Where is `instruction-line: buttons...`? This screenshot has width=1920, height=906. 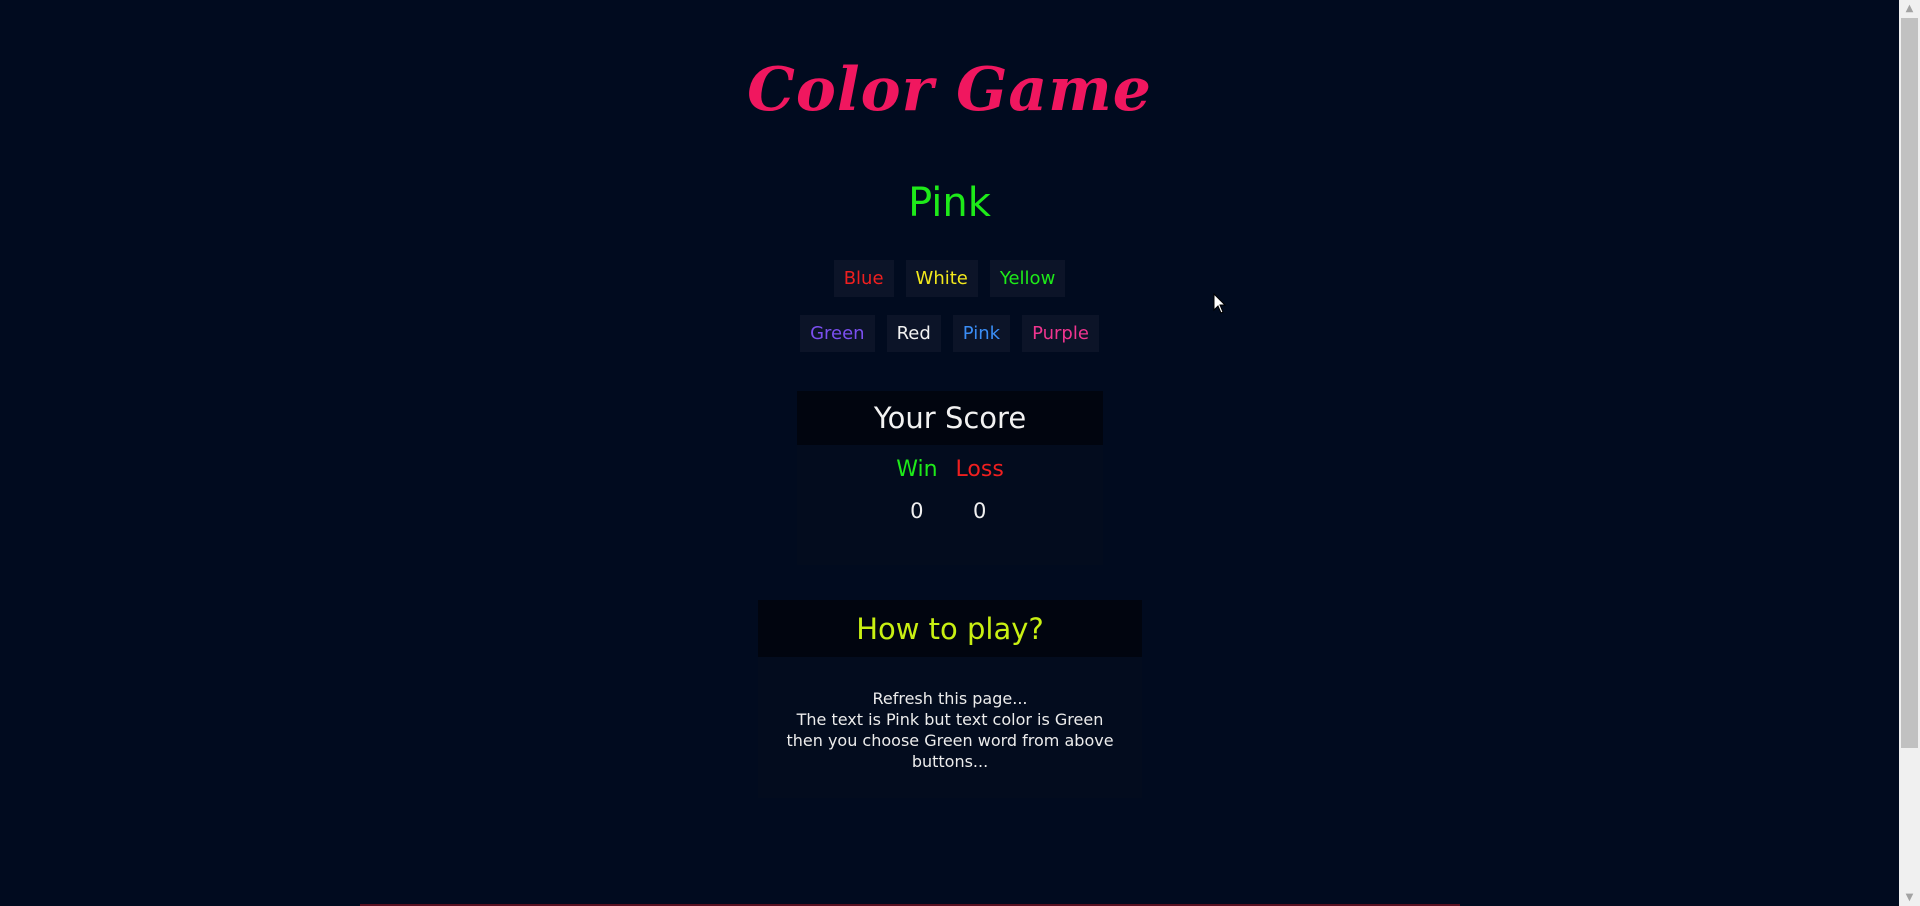 instruction-line: buttons... is located at coordinates (950, 761).